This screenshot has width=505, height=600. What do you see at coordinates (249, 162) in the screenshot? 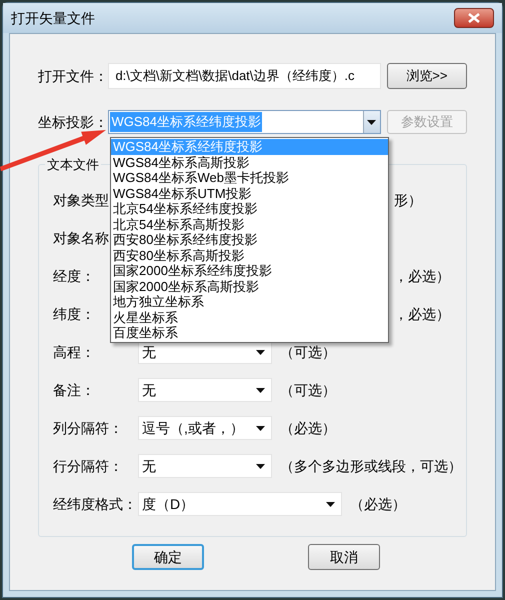
I see `dropdown-option: WGS84坐标系高斯投影` at bounding box center [249, 162].